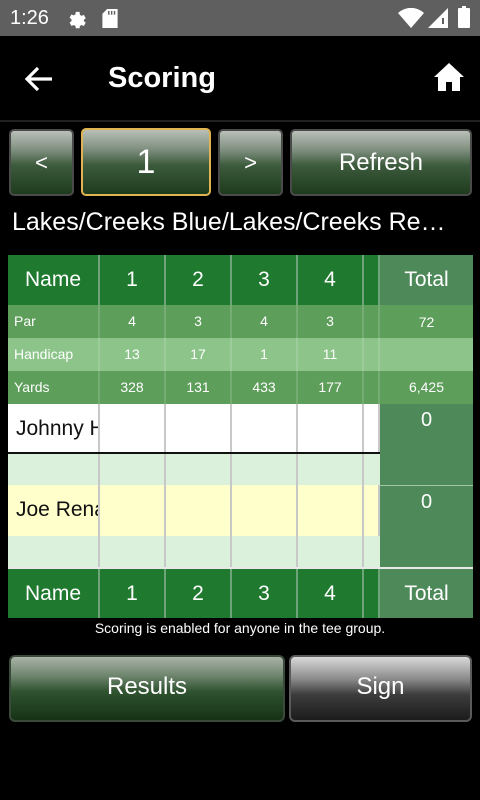  What do you see at coordinates (41, 162) in the screenshot?
I see `previous-hole-button: <` at bounding box center [41, 162].